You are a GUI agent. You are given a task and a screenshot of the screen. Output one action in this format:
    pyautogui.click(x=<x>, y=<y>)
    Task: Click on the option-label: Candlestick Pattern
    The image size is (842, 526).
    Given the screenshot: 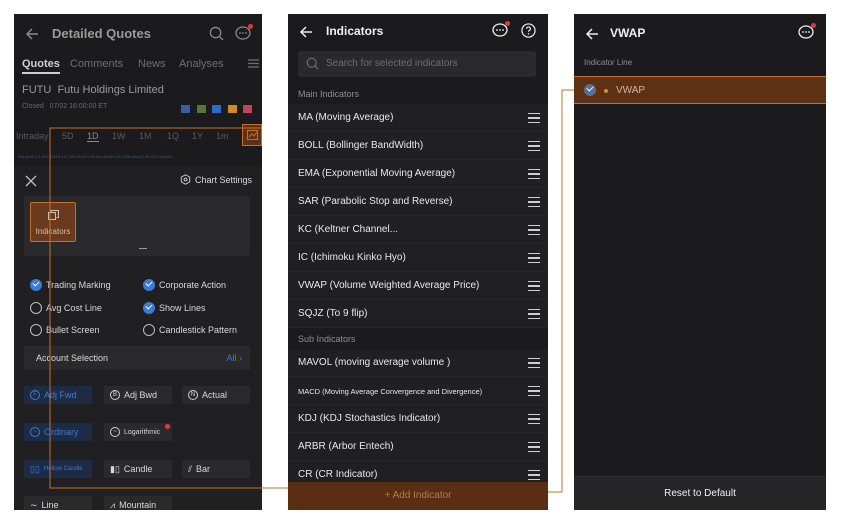 What is the action you would take?
    pyautogui.click(x=198, y=330)
    